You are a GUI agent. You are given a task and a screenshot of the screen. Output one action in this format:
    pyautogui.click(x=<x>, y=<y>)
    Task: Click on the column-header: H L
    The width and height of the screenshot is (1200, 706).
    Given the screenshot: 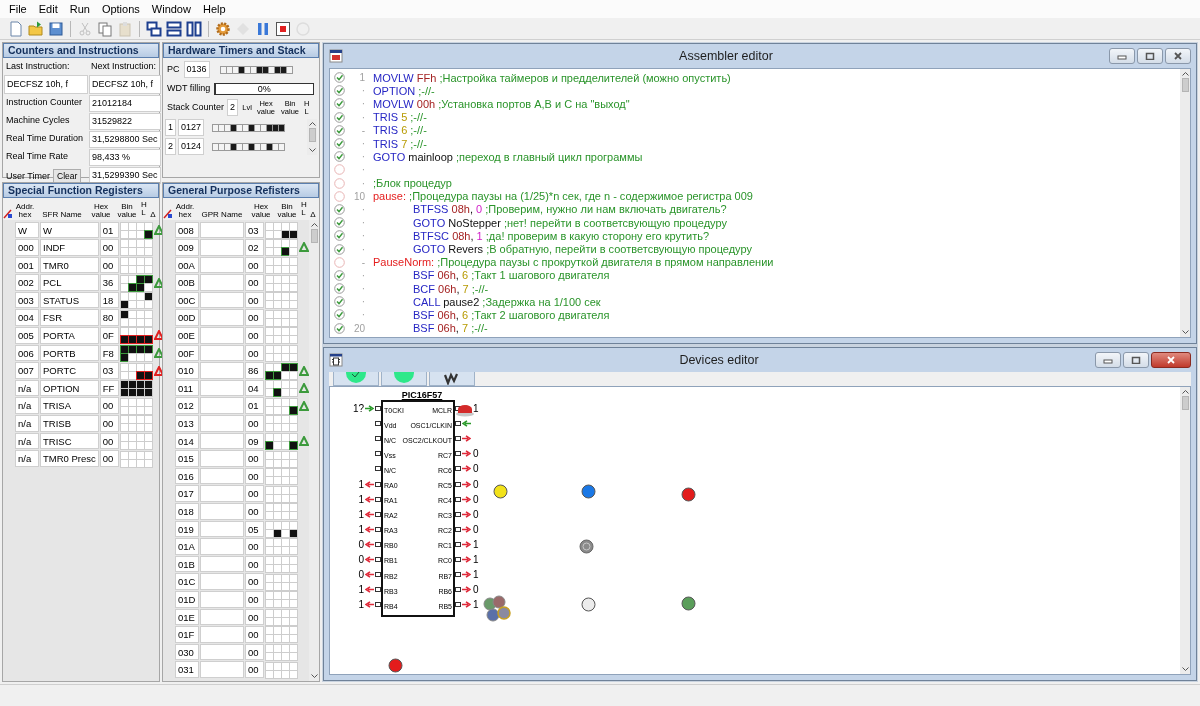 What is the action you would take?
    pyautogui.click(x=303, y=208)
    